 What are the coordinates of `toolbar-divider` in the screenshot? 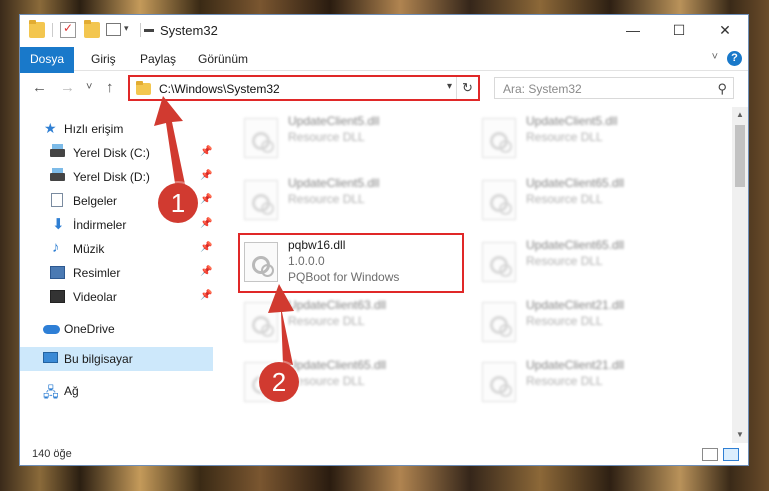 It's located at (52, 30).